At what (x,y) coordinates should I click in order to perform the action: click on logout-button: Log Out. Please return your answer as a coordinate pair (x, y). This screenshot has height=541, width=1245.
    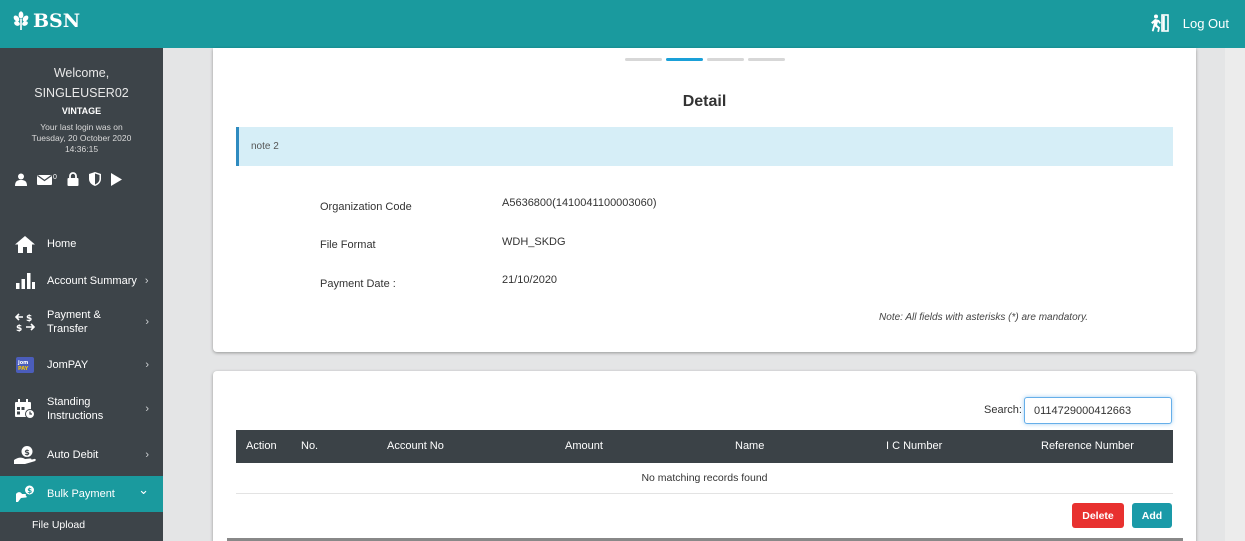
    Looking at the image, I should click on (1189, 23).